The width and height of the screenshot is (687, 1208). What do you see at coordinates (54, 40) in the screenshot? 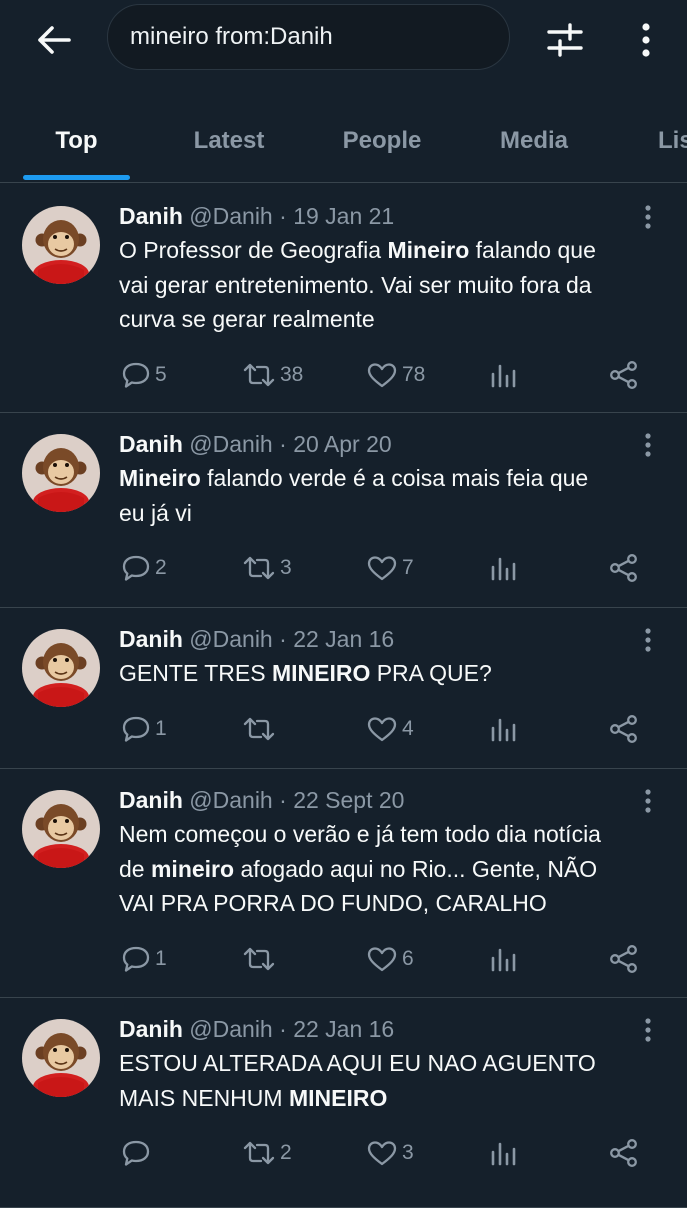
I see `back-arrow-icon` at bounding box center [54, 40].